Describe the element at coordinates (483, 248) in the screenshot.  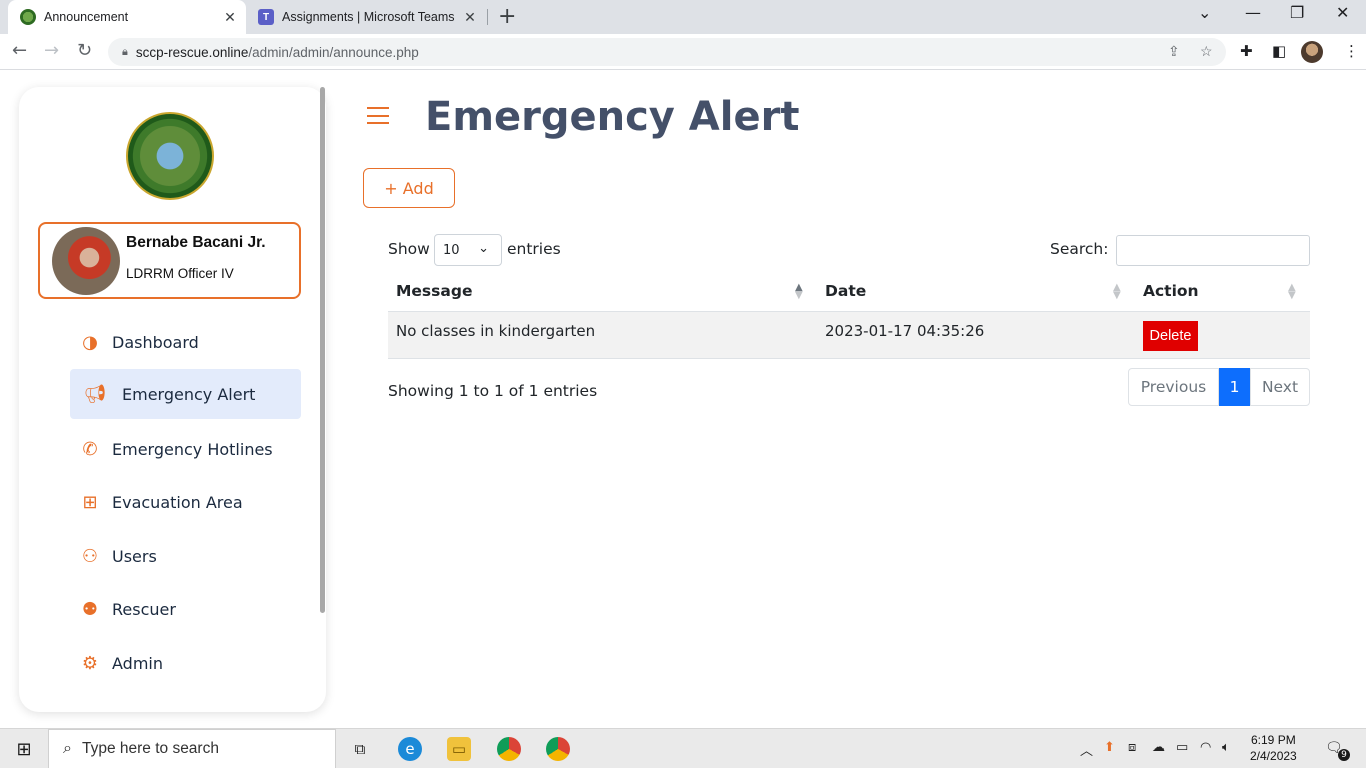
I see `chevron-down-icon: ⌄` at that location.